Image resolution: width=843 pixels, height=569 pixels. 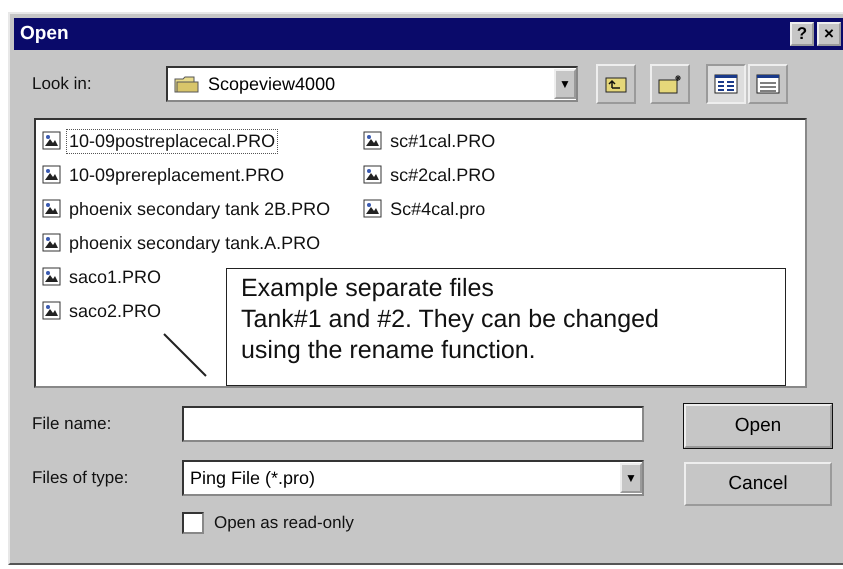 What do you see at coordinates (115, 277) in the screenshot?
I see `file-item: saco1.PRO` at bounding box center [115, 277].